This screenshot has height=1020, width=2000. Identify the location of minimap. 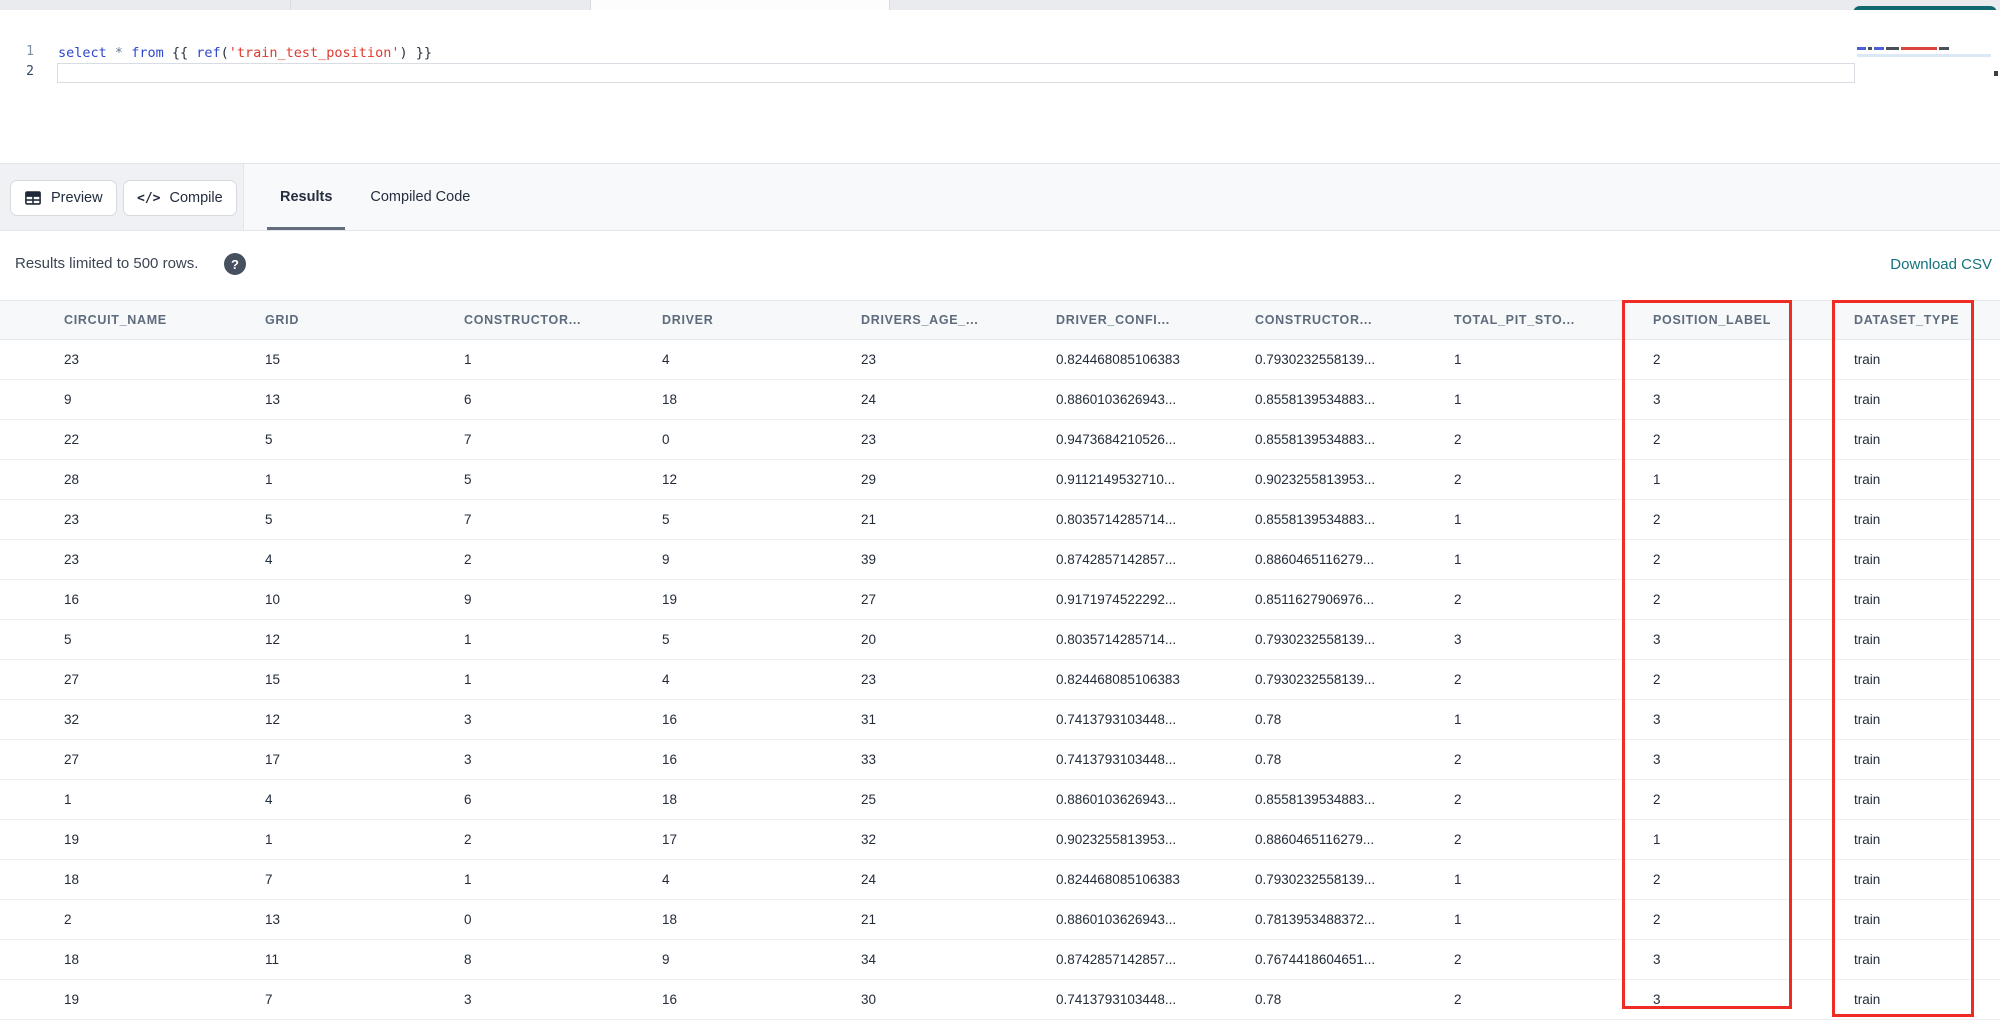
(1924, 52).